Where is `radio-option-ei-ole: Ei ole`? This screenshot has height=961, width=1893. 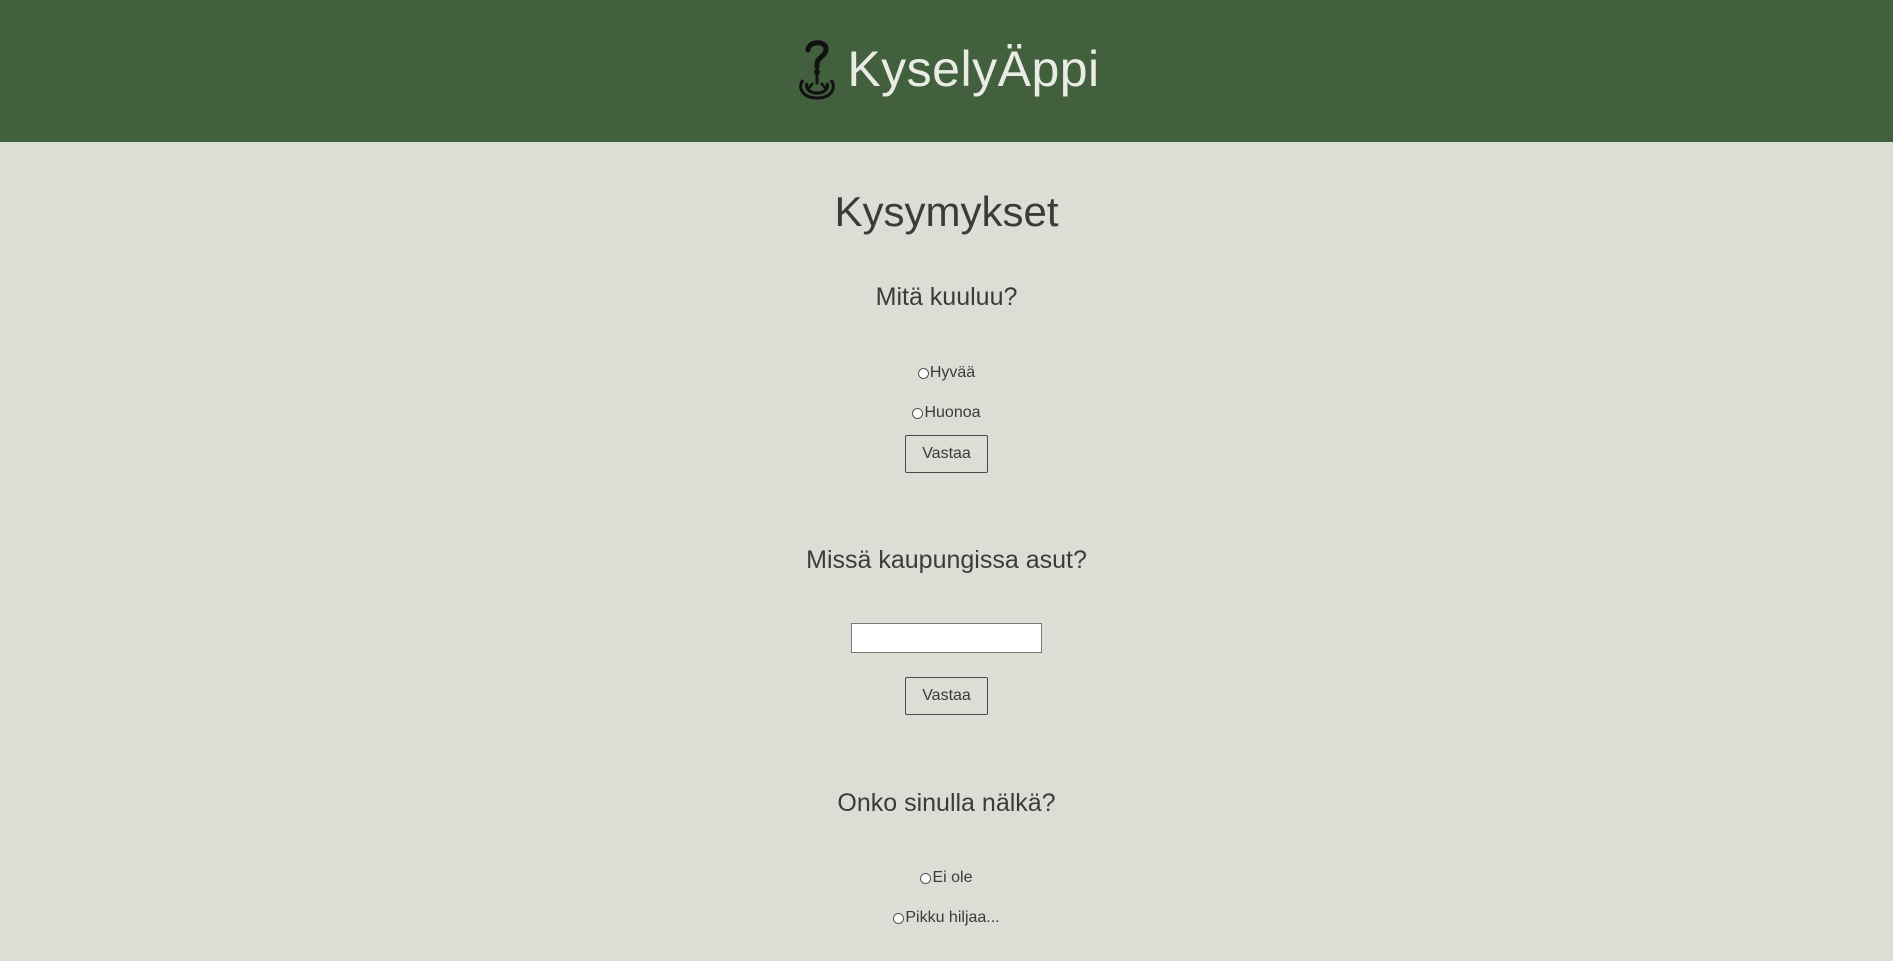 radio-option-ei-ole: Ei ole is located at coordinates (946, 878).